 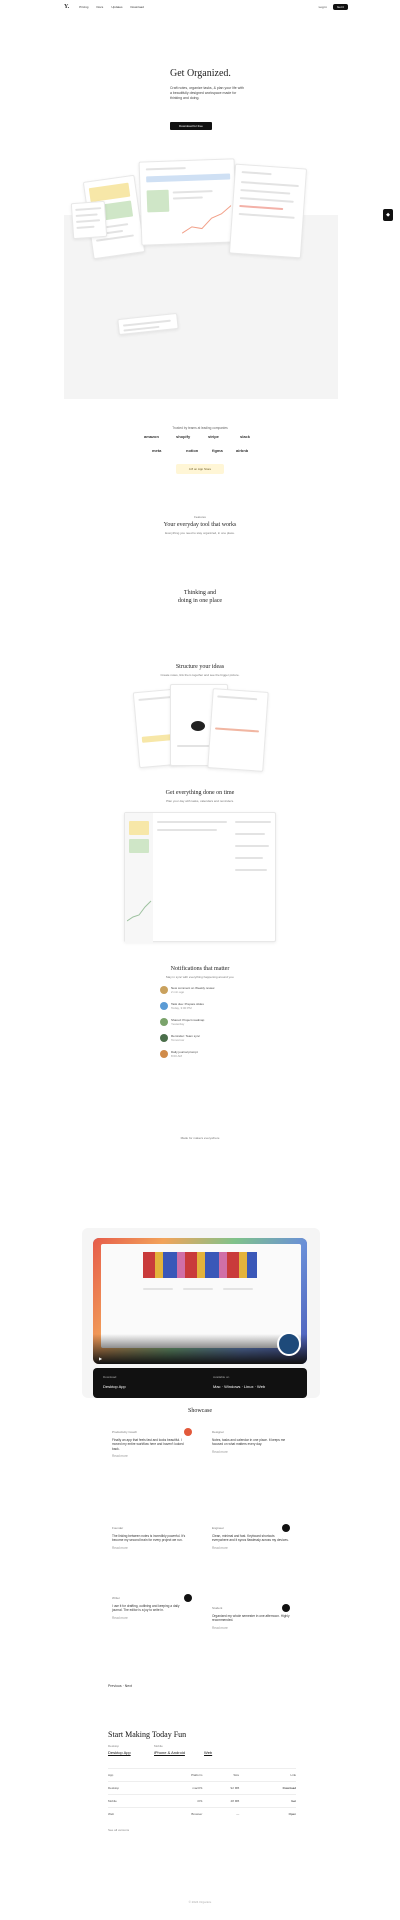 What do you see at coordinates (188, 202) in the screenshot?
I see `hero-card-main` at bounding box center [188, 202].